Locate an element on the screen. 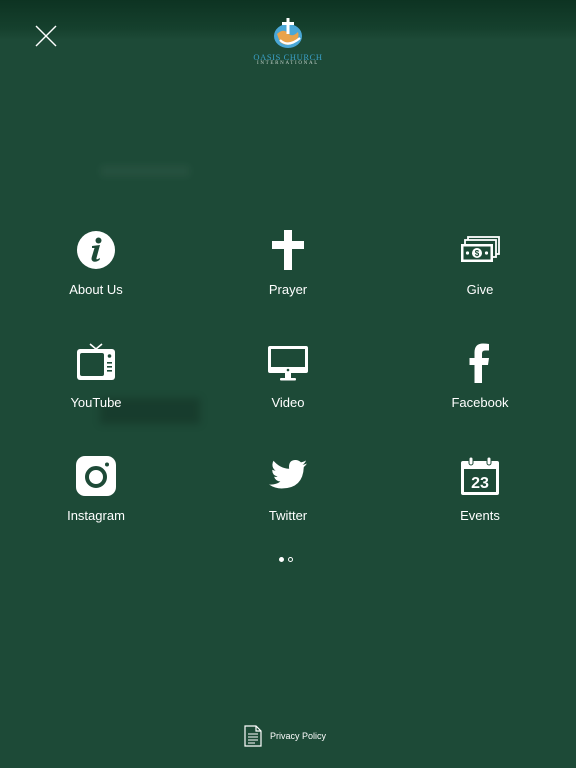 Image resolution: width=576 pixels, height=768 pixels. cross-icon is located at coordinates (288, 250).